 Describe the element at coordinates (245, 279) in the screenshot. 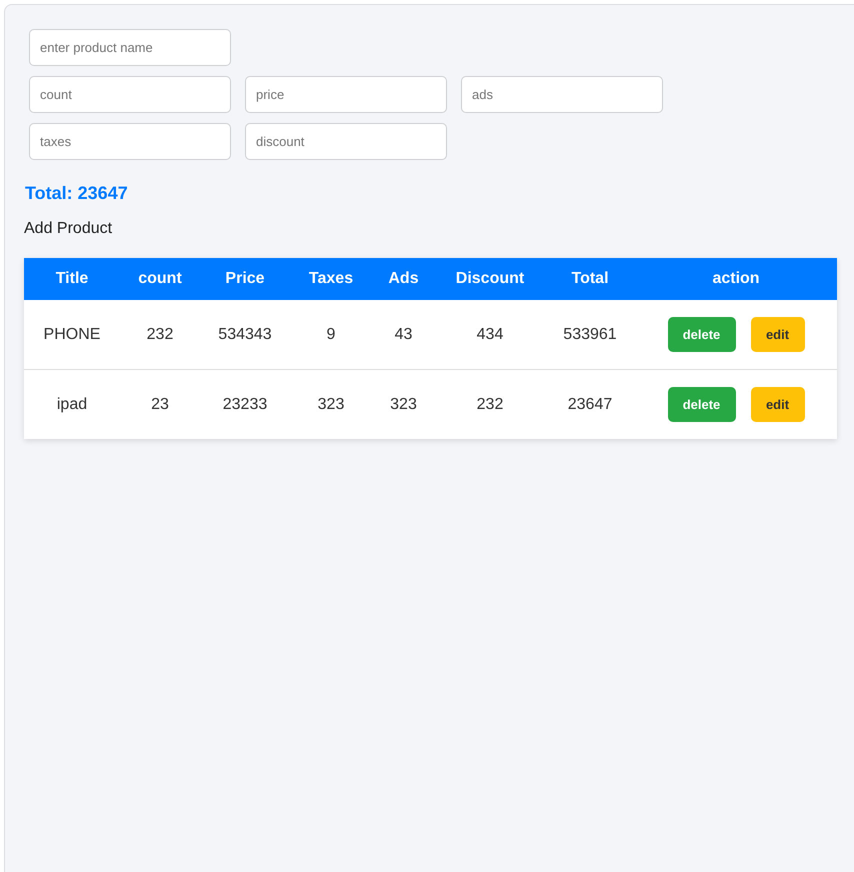

I see `column-header: Price` at that location.